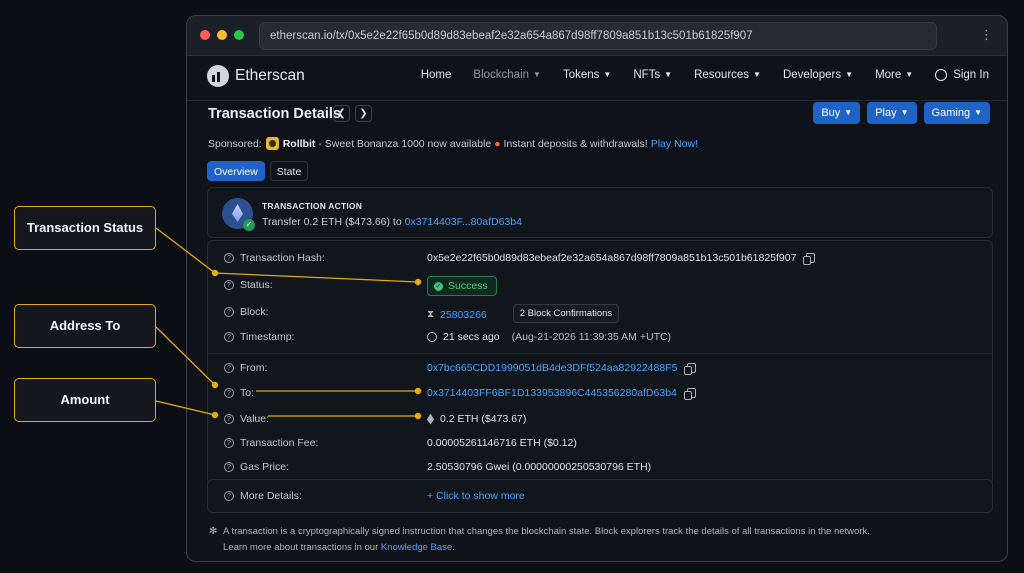 The height and width of the screenshot is (573, 1024). What do you see at coordinates (239, 35) in the screenshot?
I see `maximize-window-button` at bounding box center [239, 35].